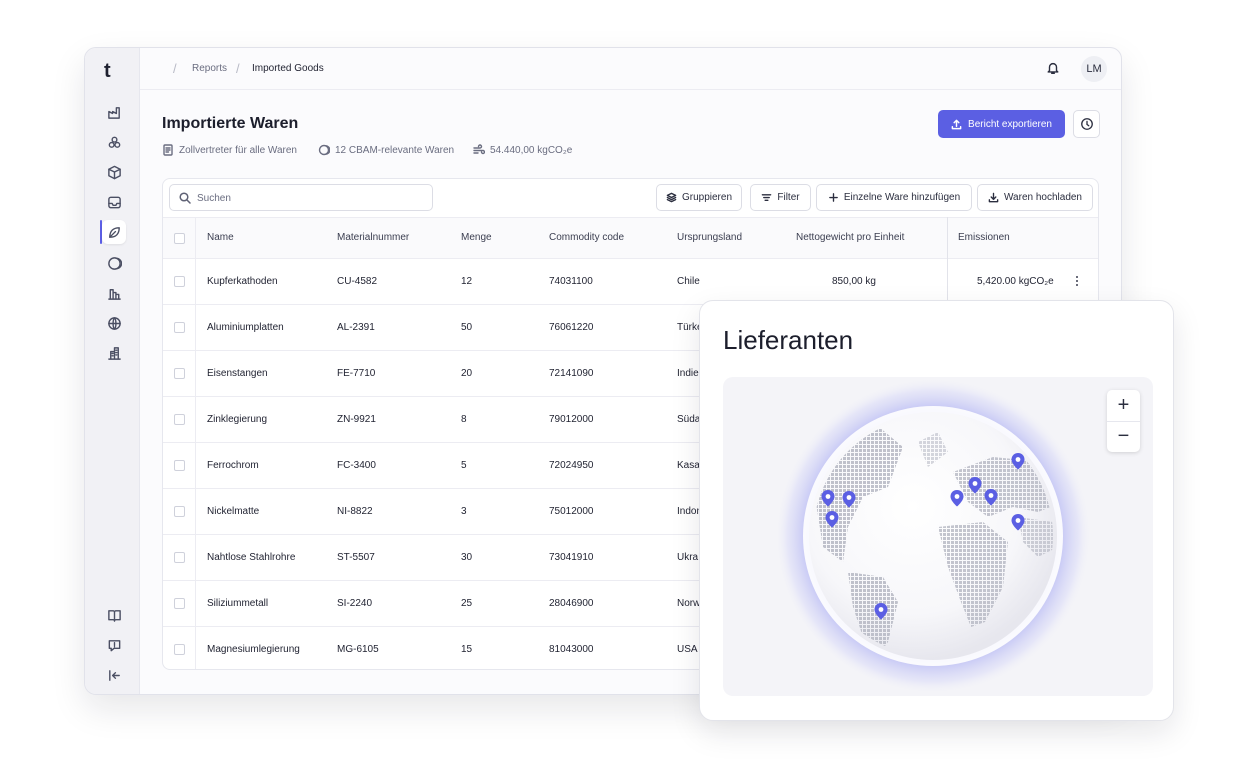  Describe the element at coordinates (709, 237) in the screenshot. I see `column-header-origin: Ursprungsland` at that location.